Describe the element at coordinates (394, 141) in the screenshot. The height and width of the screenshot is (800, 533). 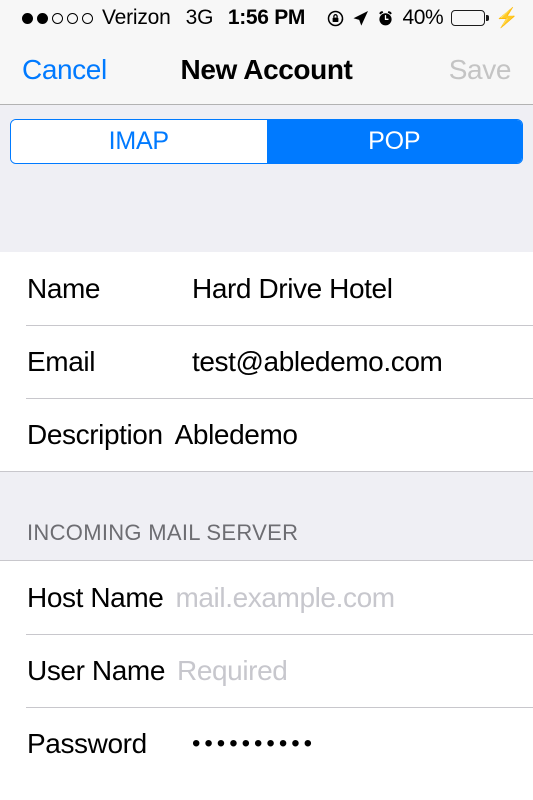
I see `segment-pop: POP` at that location.